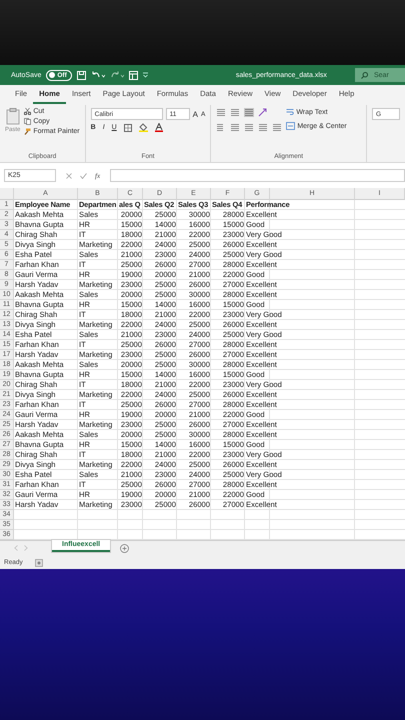 The width and height of the screenshot is (405, 720). What do you see at coordinates (263, 112) in the screenshot?
I see `orientation-icon` at bounding box center [263, 112].